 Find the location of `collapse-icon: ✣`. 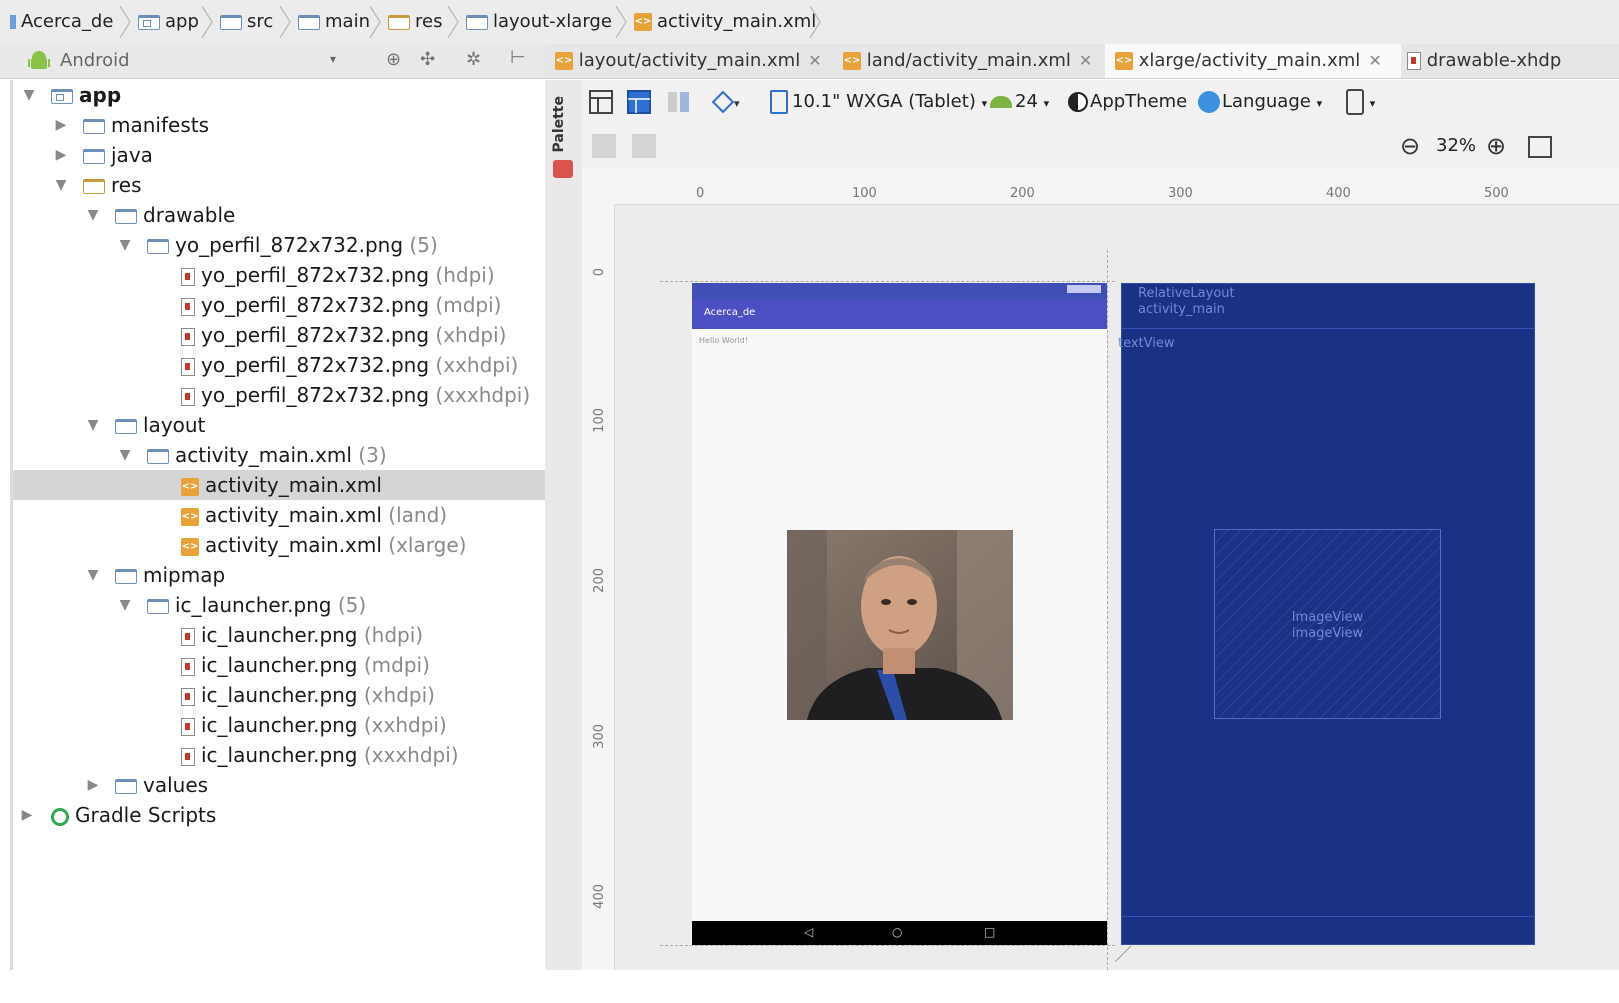

collapse-icon: ✣ is located at coordinates (427, 59).